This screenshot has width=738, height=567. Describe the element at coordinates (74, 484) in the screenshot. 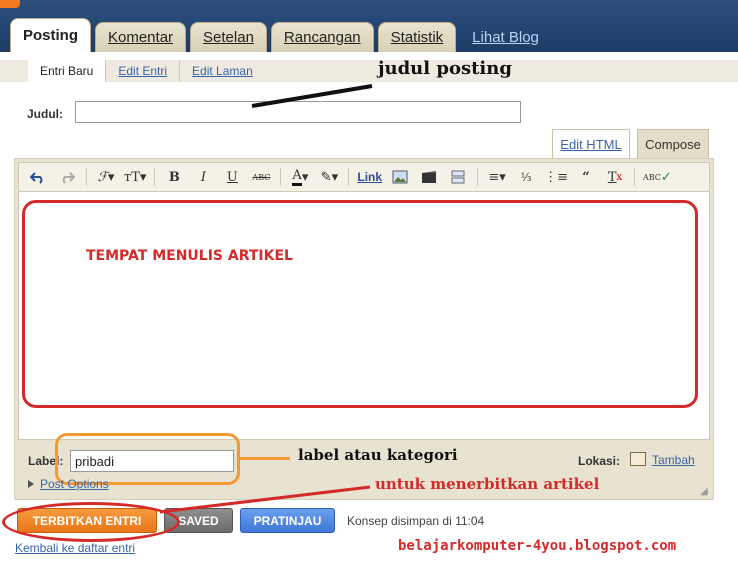

I see `post-options-label: Post Options` at that location.